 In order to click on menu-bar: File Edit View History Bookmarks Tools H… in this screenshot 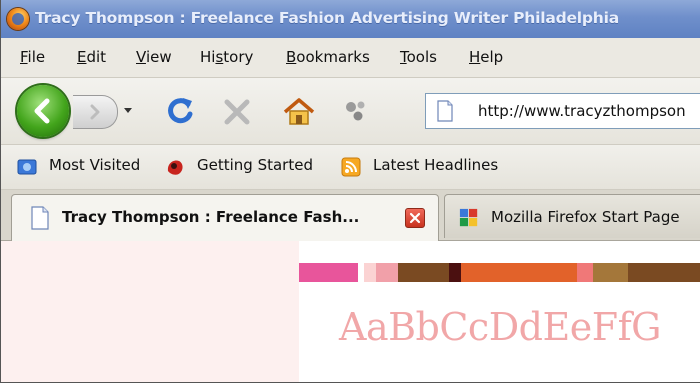, I will do `click(350, 58)`.